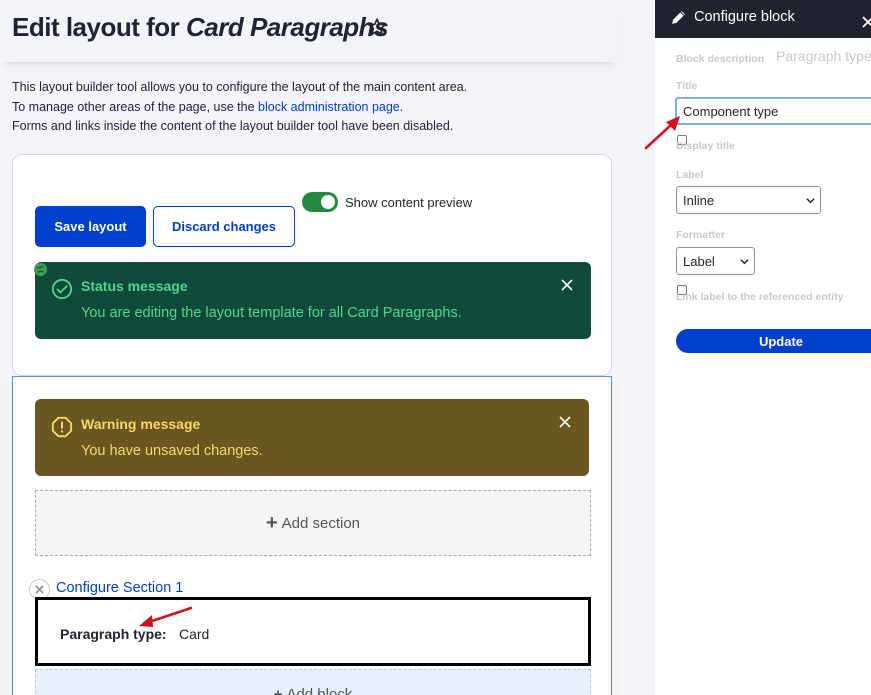 The image size is (871, 695). What do you see at coordinates (773, 341) in the screenshot?
I see `update-button: Update` at bounding box center [773, 341].